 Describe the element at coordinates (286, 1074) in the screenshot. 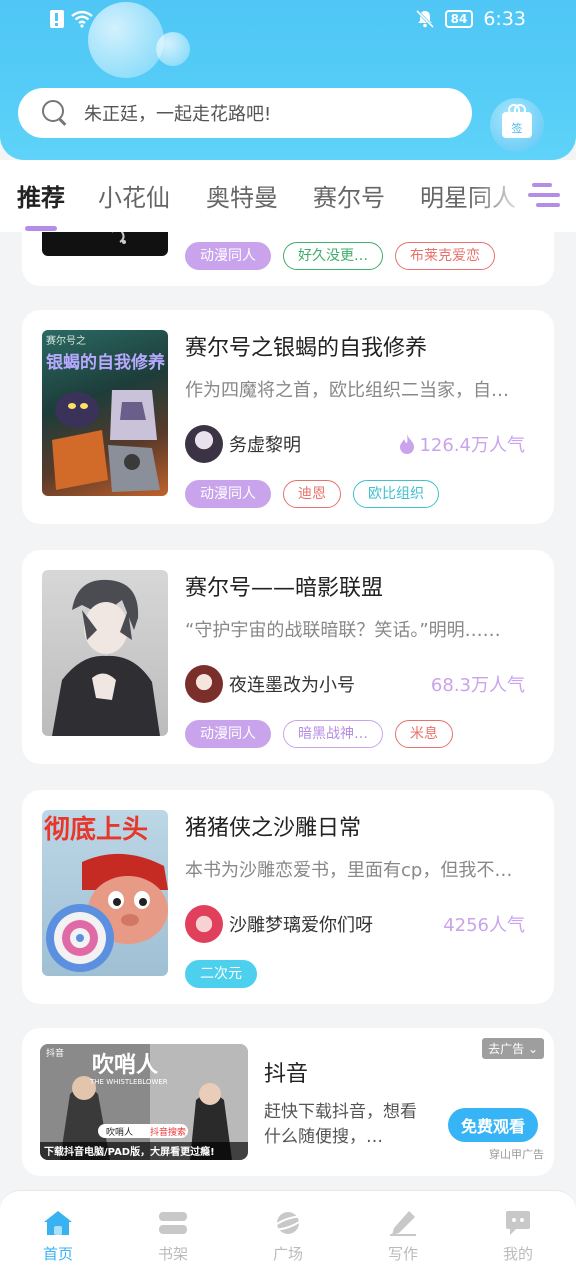

I see `ad-title: 抖音` at that location.